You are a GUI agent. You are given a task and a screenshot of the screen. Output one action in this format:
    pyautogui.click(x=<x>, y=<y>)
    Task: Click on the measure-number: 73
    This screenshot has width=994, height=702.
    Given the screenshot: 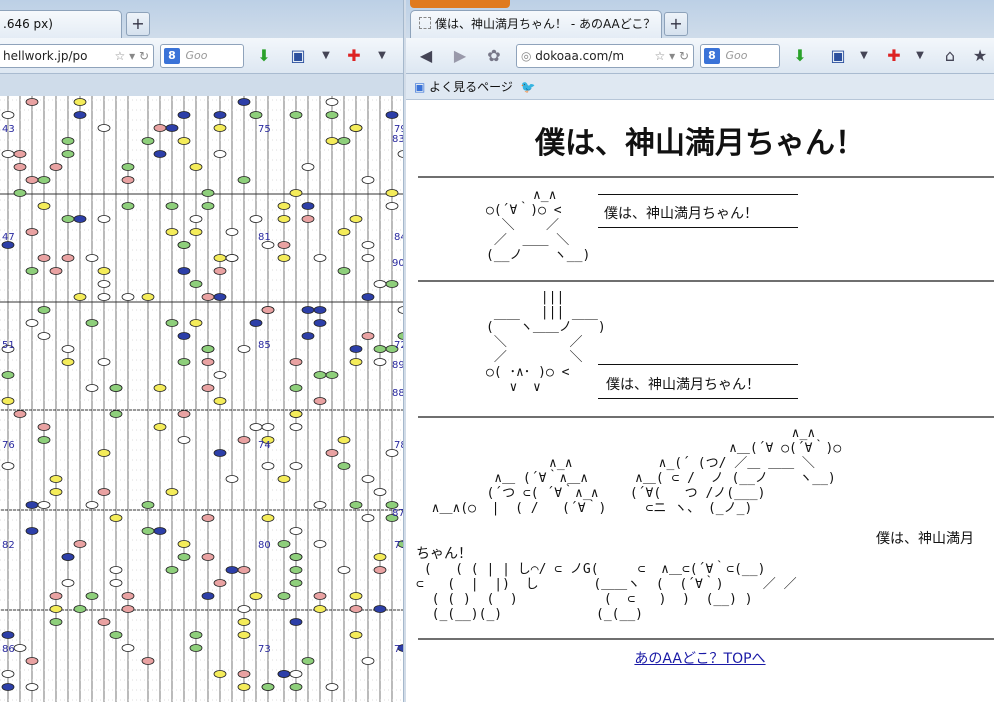 What is the action you would take?
    pyautogui.click(x=264, y=649)
    